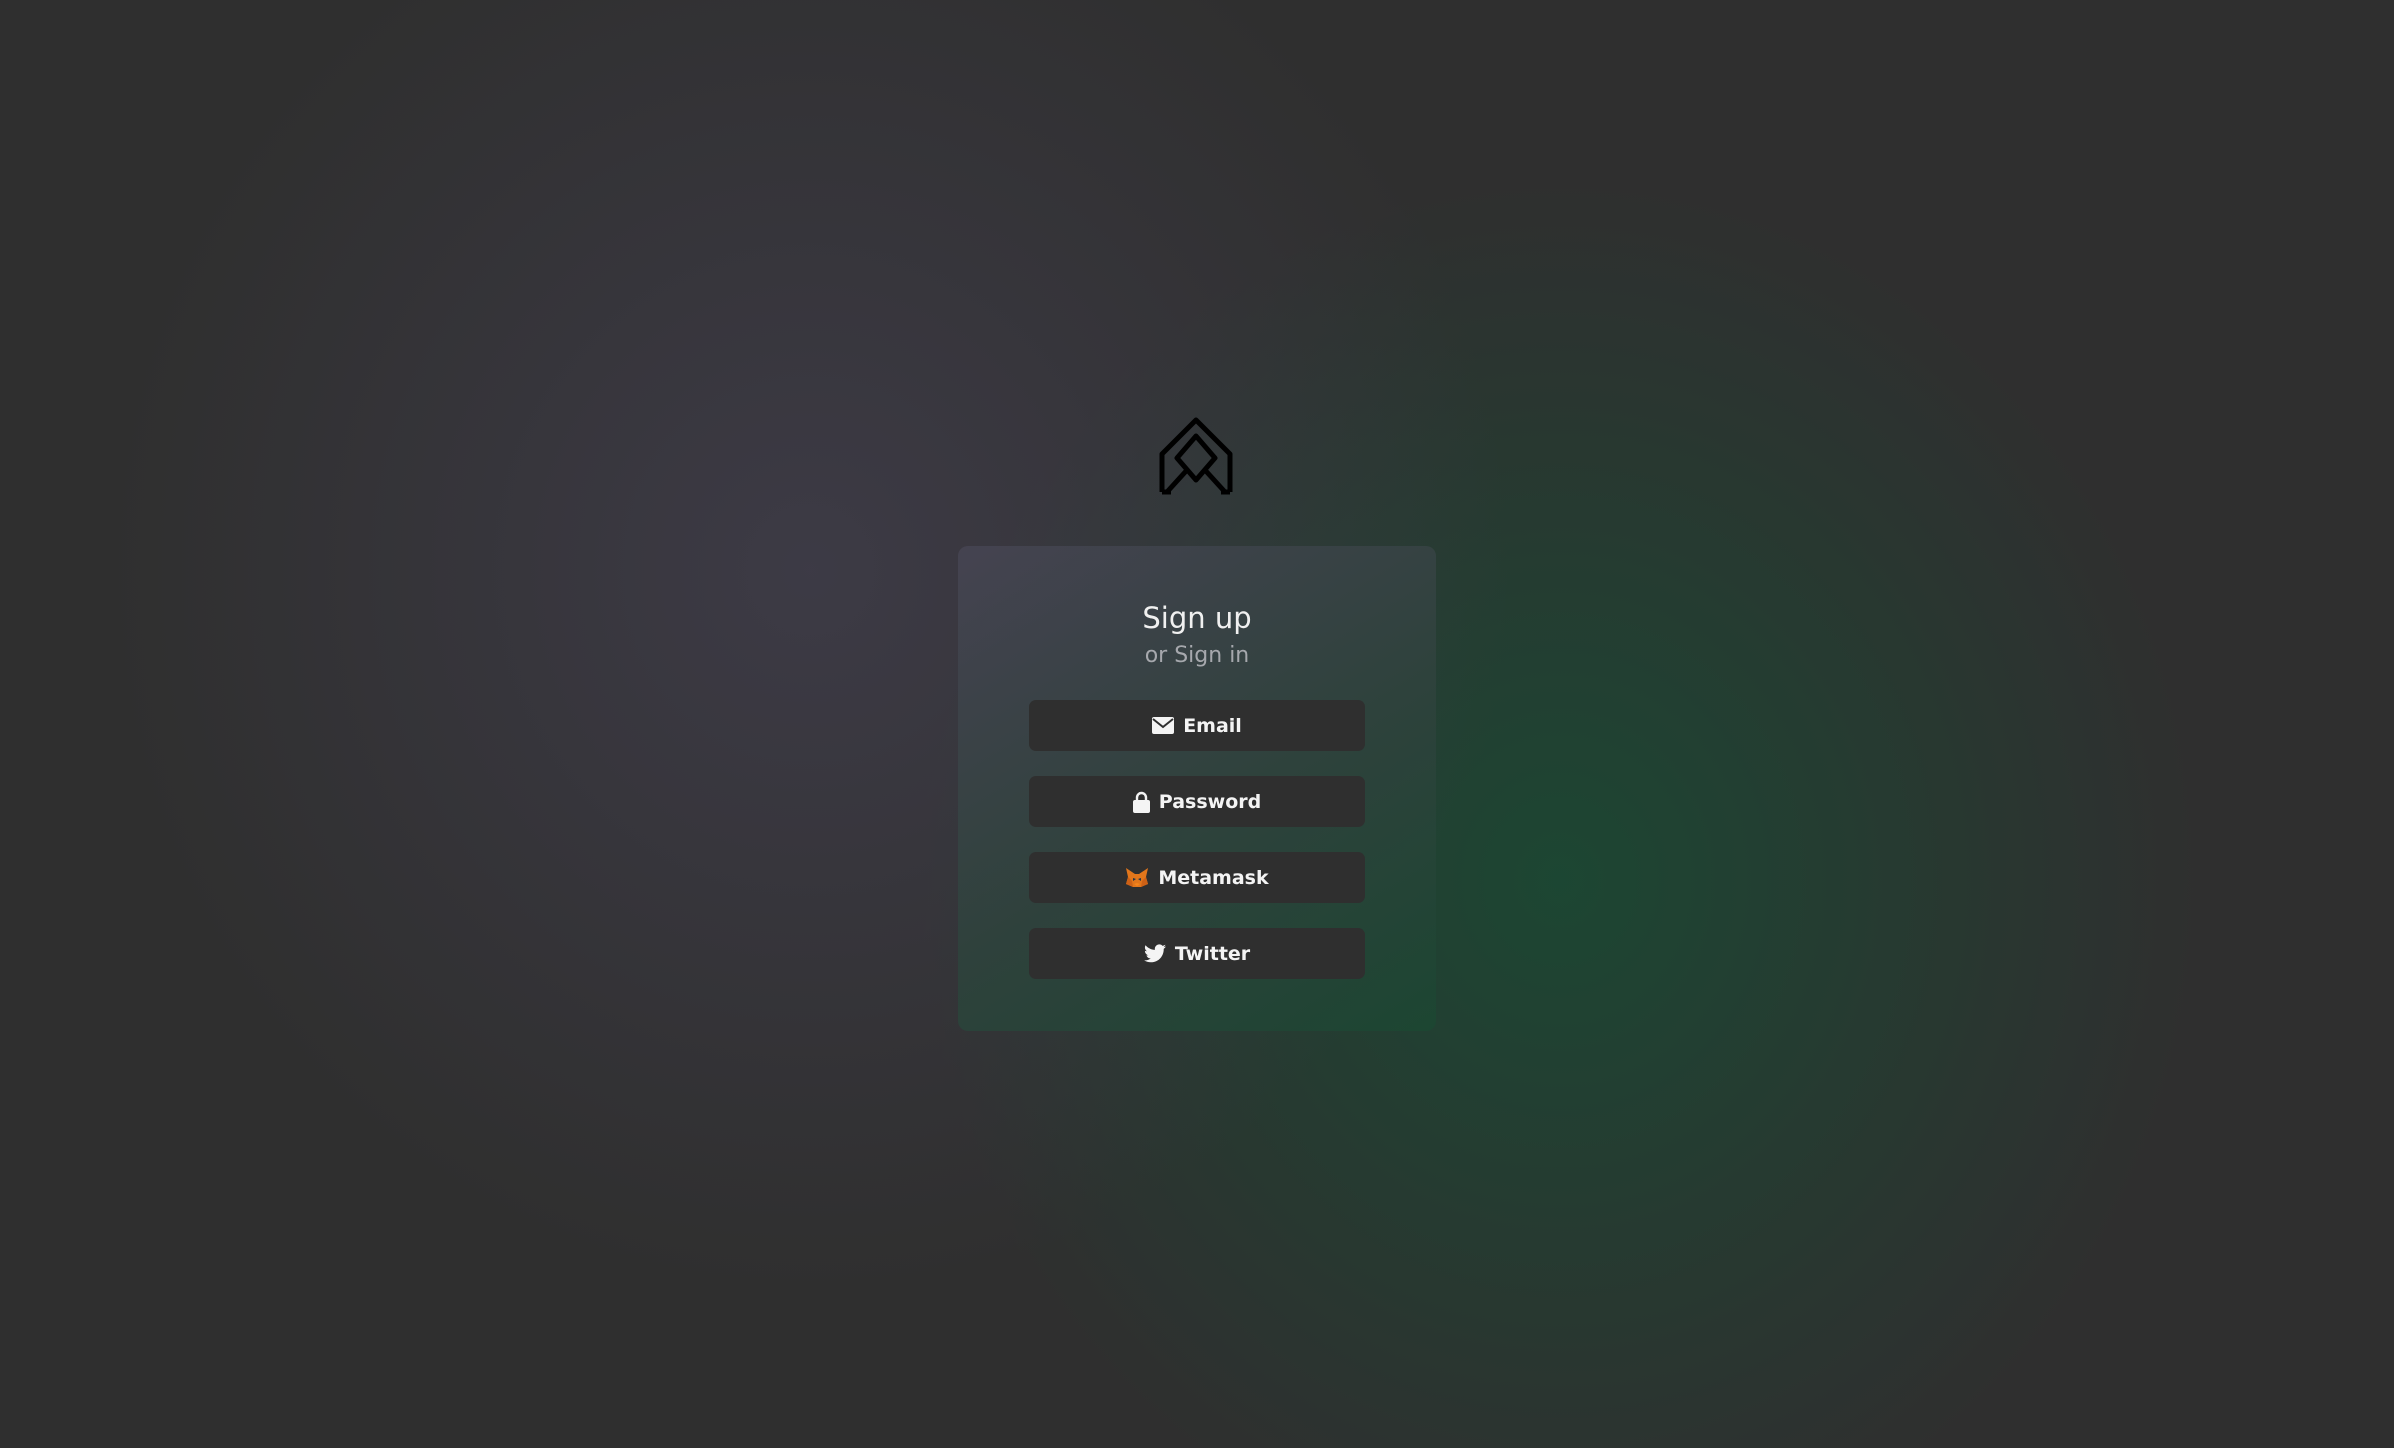 Image resolution: width=2394 pixels, height=1448 pixels. I want to click on sign-in-link: or Sign in, so click(1197, 656).